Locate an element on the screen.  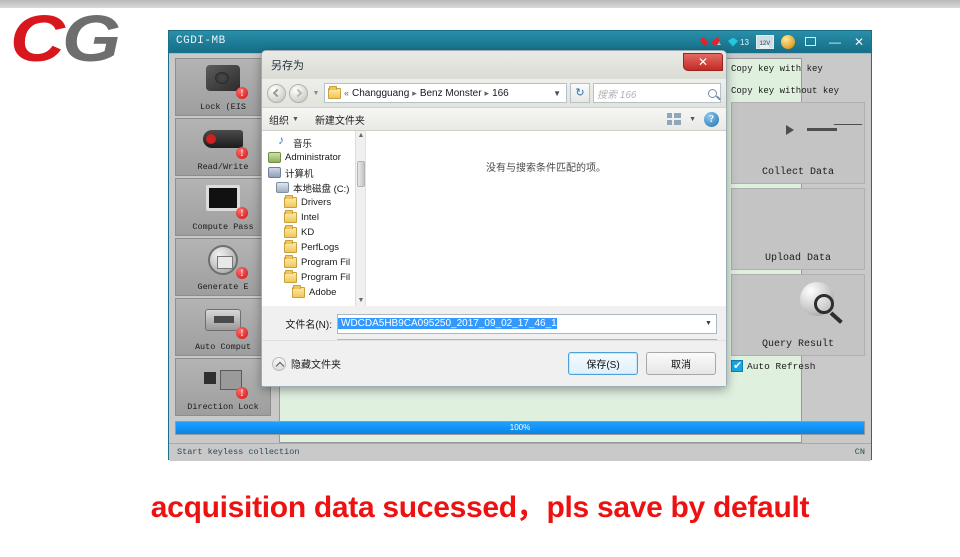
button-label: Read/Write is located at coordinates (223, 167).